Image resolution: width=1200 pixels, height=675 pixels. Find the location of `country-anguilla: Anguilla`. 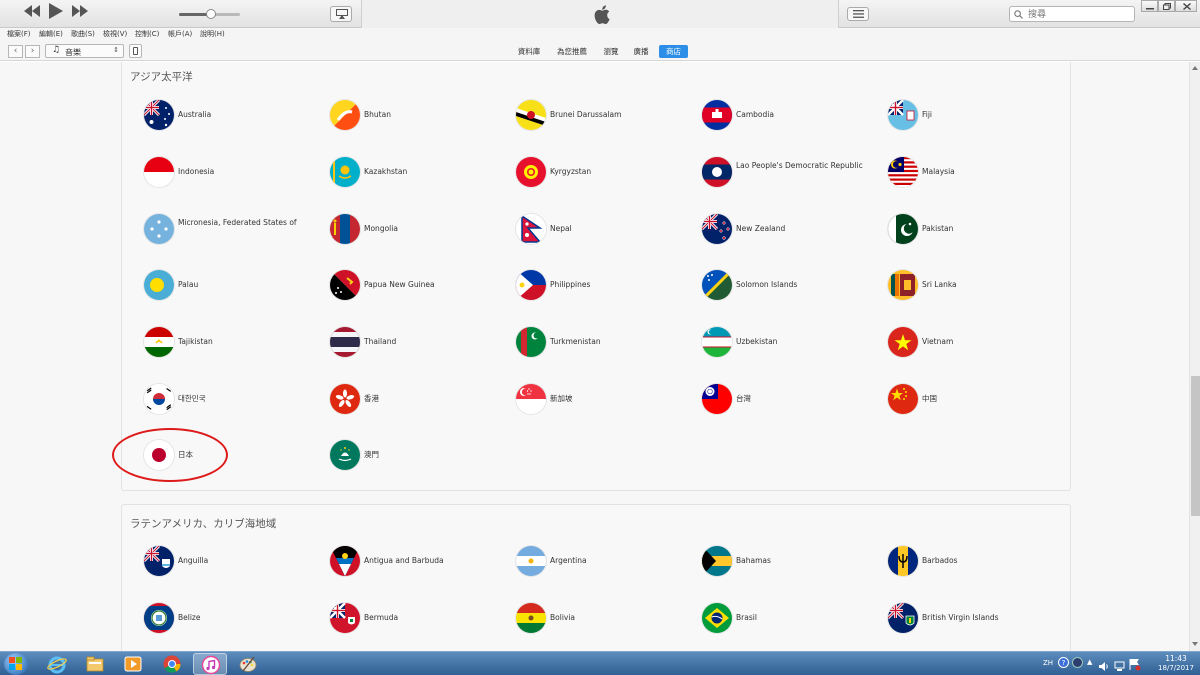

country-anguilla: Anguilla is located at coordinates (234, 562).